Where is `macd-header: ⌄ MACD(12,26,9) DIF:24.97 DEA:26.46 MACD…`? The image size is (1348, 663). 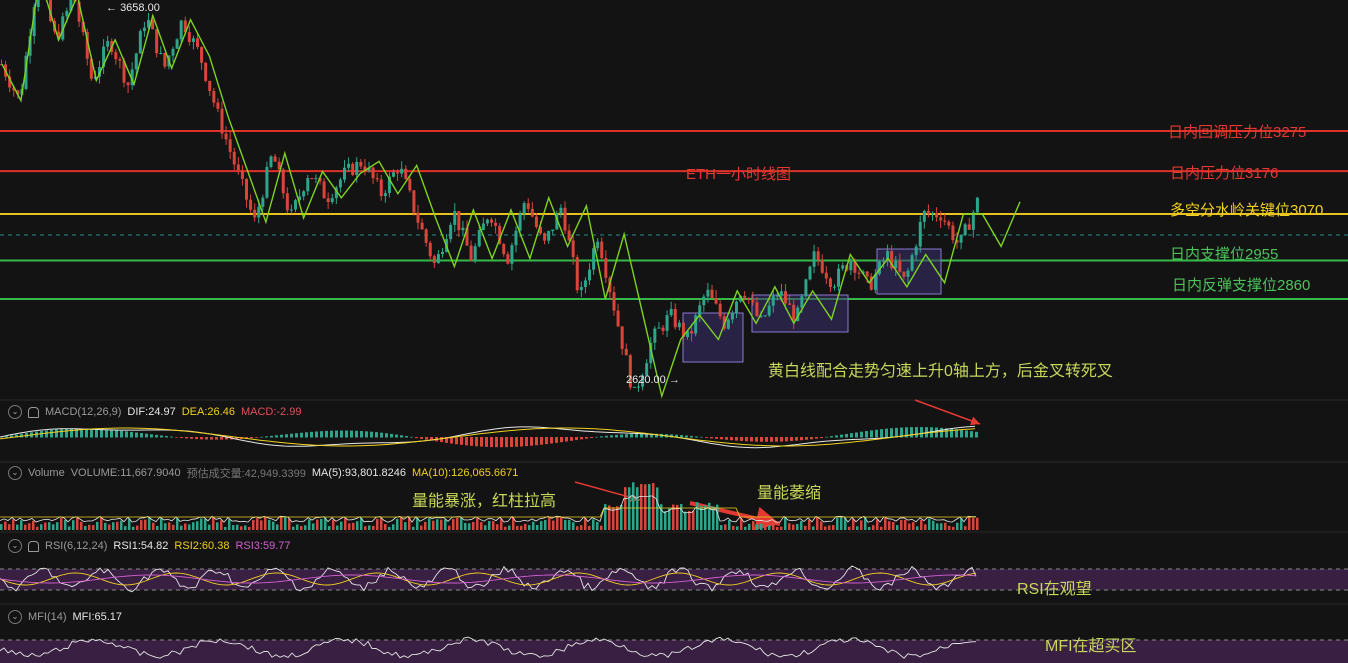
macd-header: ⌄ MACD(12,26,9) DIF:24.97 DEA:26.46 MACD… is located at coordinates (154, 412).